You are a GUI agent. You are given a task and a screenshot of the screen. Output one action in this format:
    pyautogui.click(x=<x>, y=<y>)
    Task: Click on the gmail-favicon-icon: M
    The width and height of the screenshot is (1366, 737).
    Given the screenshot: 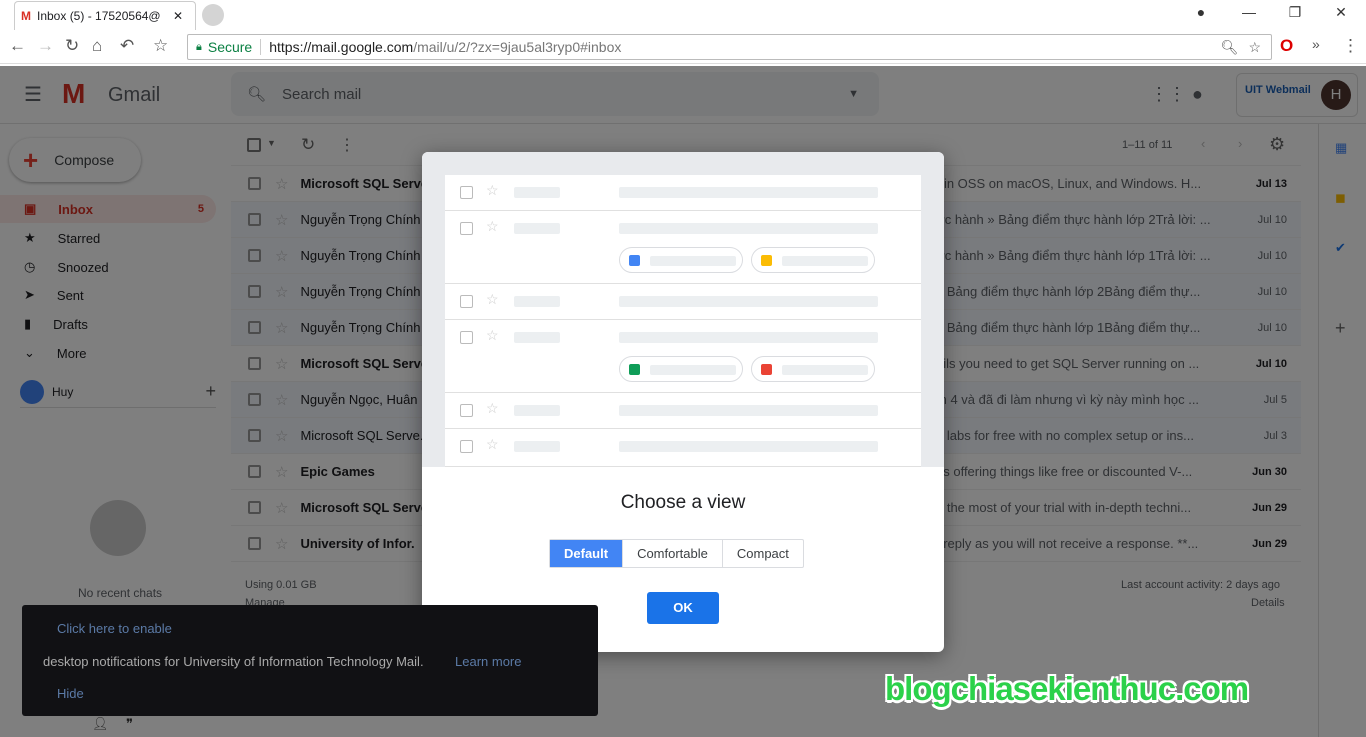 What is the action you would take?
    pyautogui.click(x=26, y=16)
    